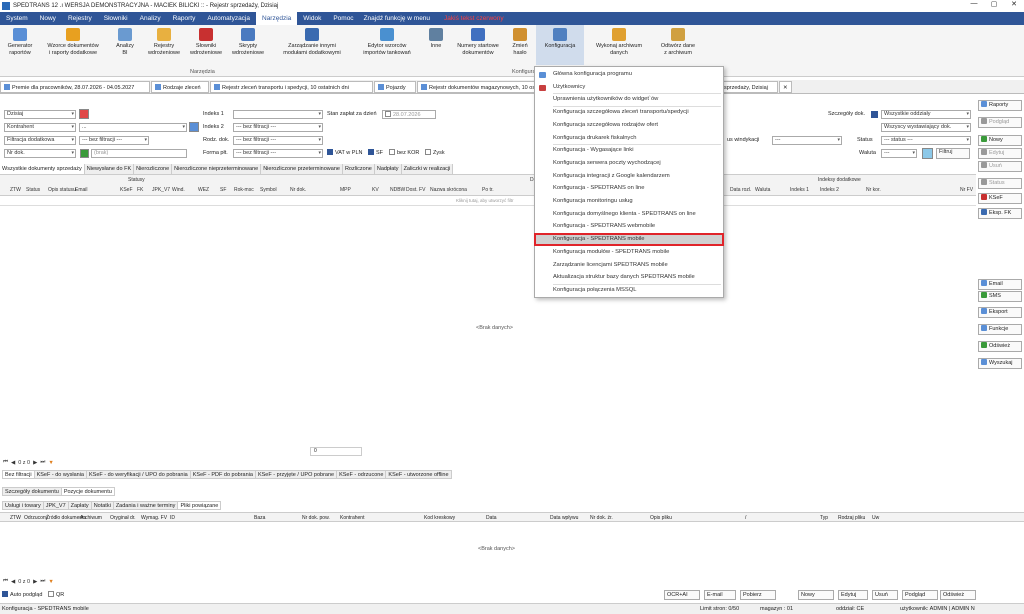 The image size is (1024, 614). Describe the element at coordinates (1000, 140) in the screenshot. I see `sidebar-button-nowy: Nowy` at that location.